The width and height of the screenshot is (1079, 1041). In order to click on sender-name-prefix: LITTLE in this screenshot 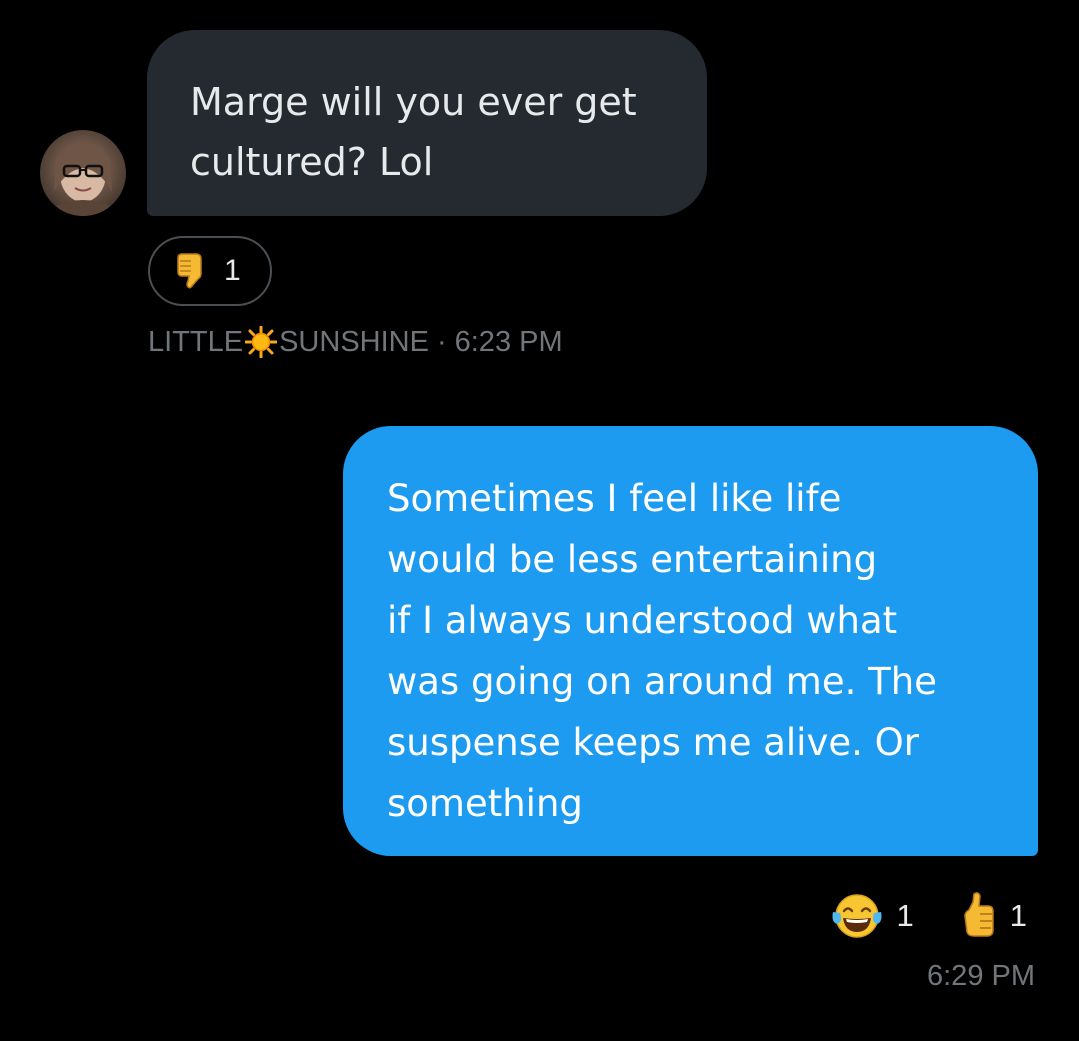, I will do `click(196, 341)`.